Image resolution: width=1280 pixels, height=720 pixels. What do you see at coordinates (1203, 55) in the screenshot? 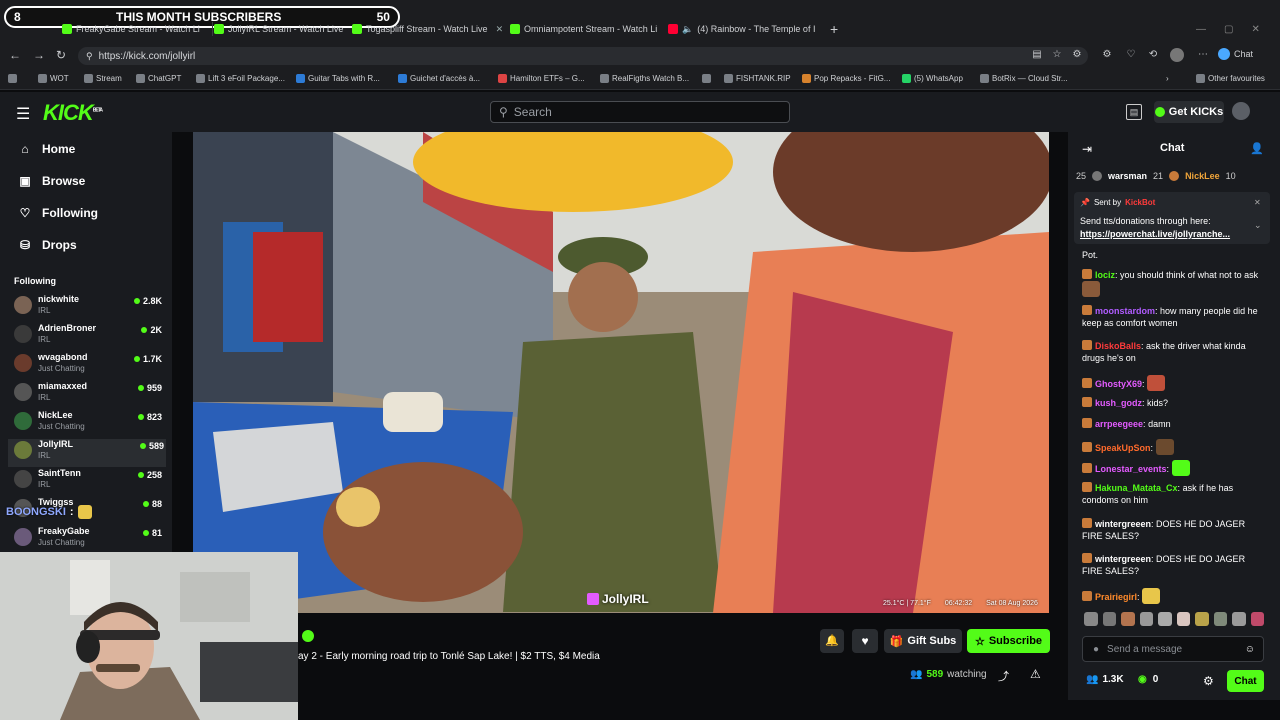
I see `more-icon: ⋯` at bounding box center [1203, 55].